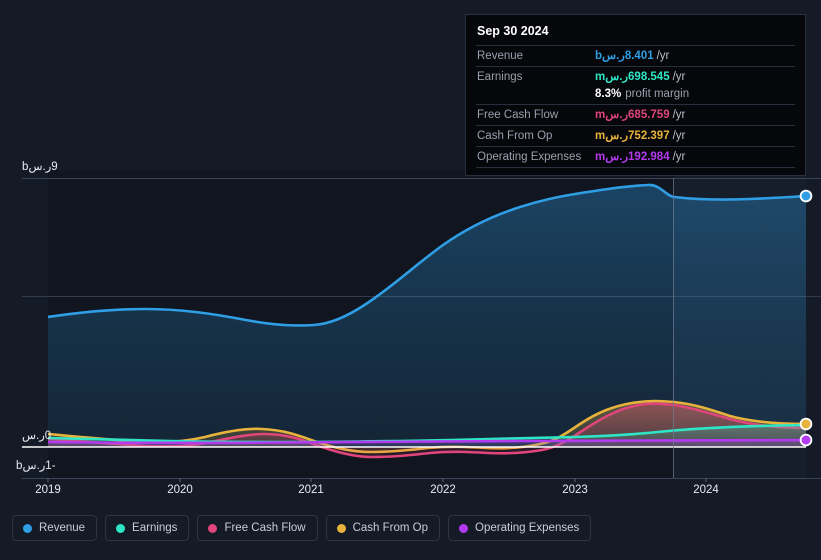 Image resolution: width=821 pixels, height=560 pixels. Describe the element at coordinates (500, 56) in the screenshot. I see `tooltip-label-revenue: Revenue` at that location.